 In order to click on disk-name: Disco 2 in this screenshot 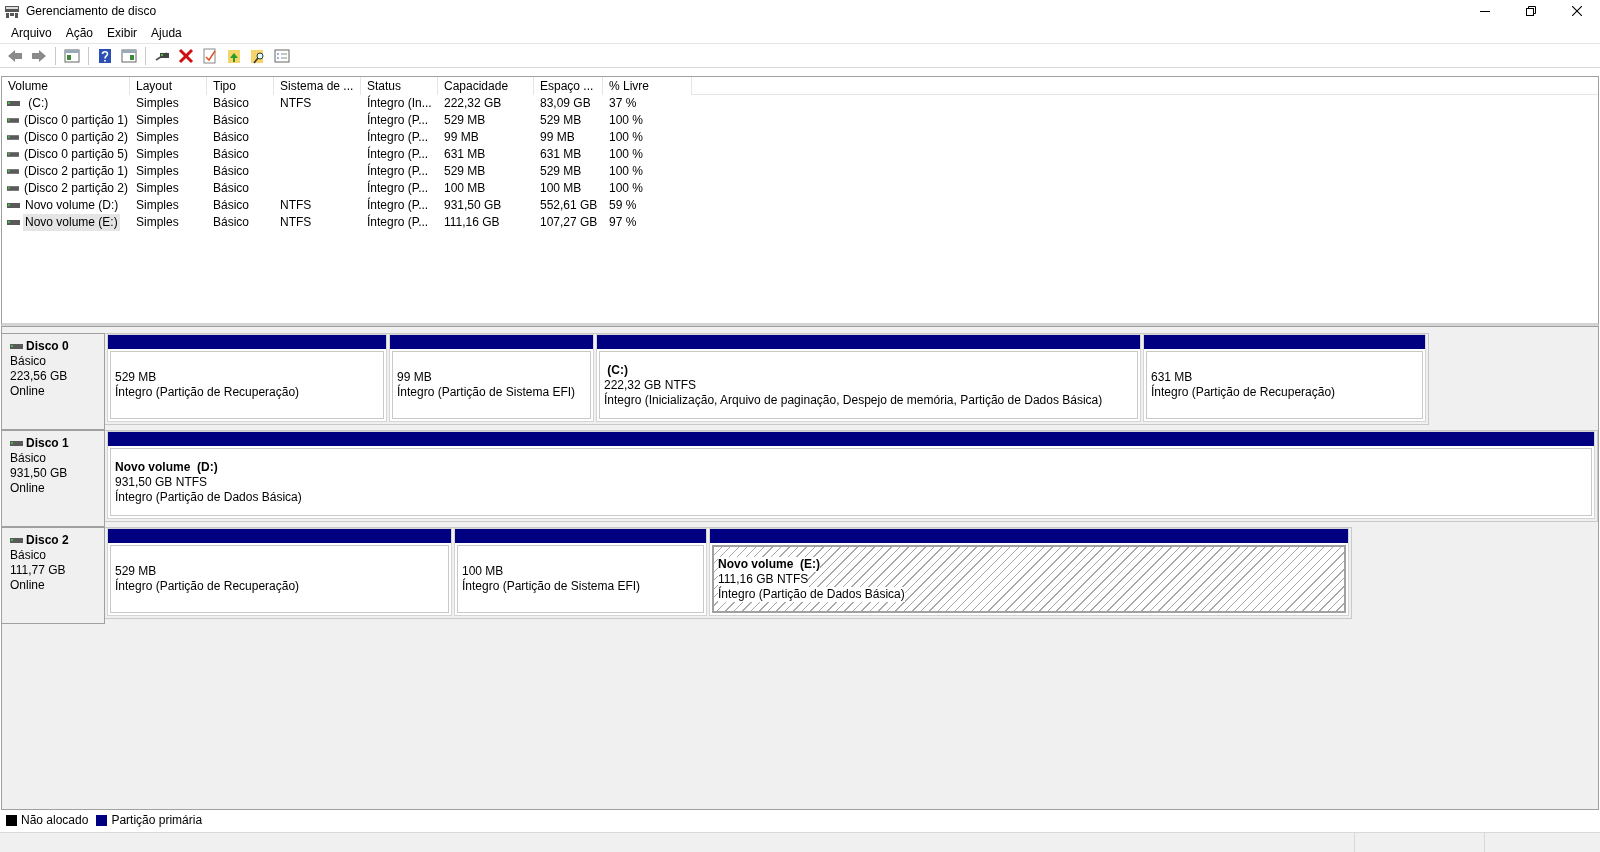, I will do `click(47, 540)`.